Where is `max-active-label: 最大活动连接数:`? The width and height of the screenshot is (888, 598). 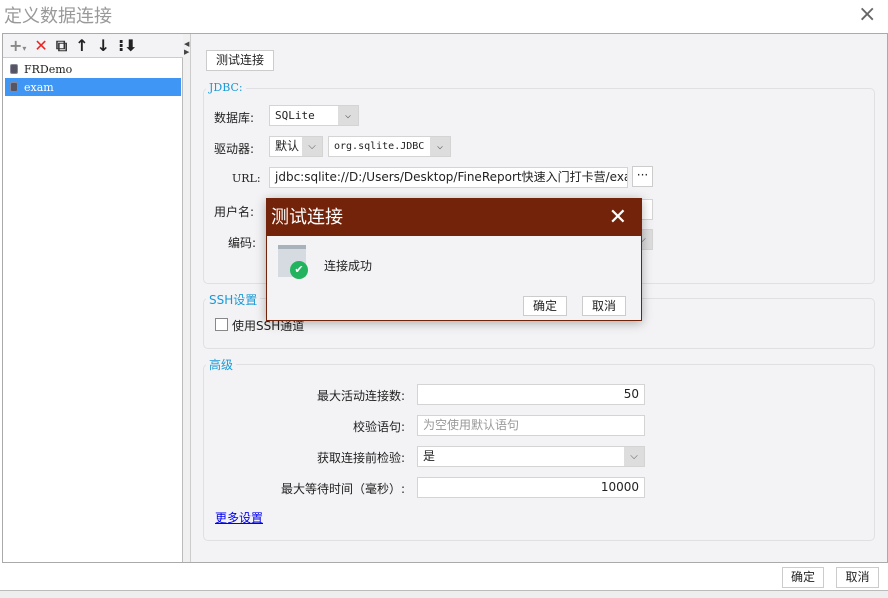 max-active-label: 最大活动连接数: is located at coordinates (360, 396).